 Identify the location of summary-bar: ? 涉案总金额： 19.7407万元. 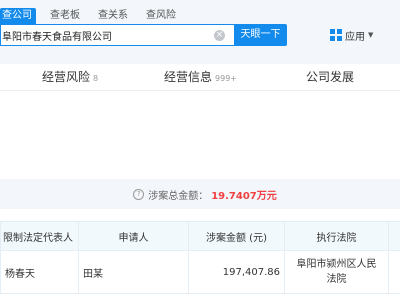
(200, 194).